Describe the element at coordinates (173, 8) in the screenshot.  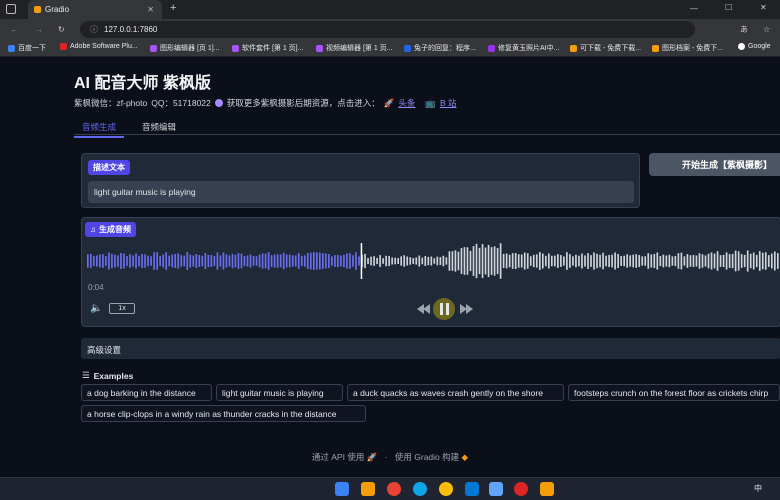
I see `new-tab-icon: +` at that location.